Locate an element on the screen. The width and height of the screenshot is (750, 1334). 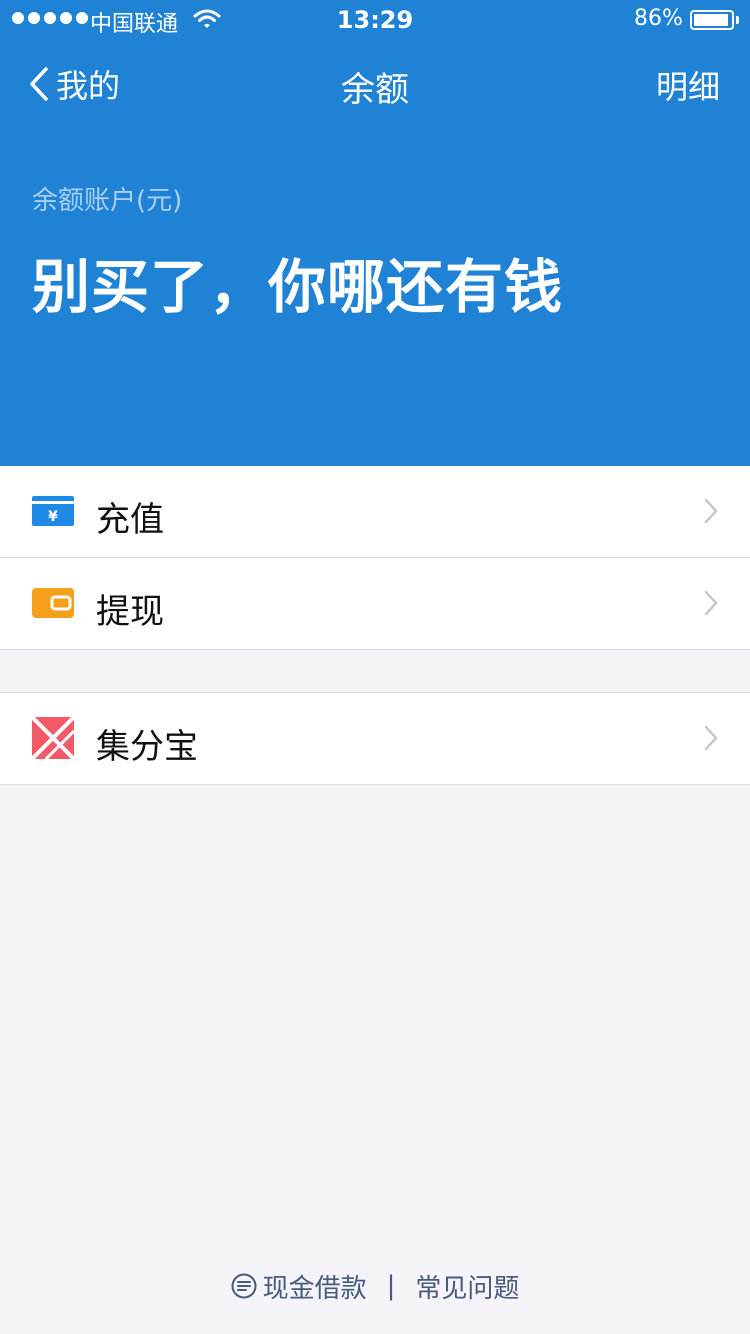
menu-item-jifenbao: 集分宝 is located at coordinates (375, 739).